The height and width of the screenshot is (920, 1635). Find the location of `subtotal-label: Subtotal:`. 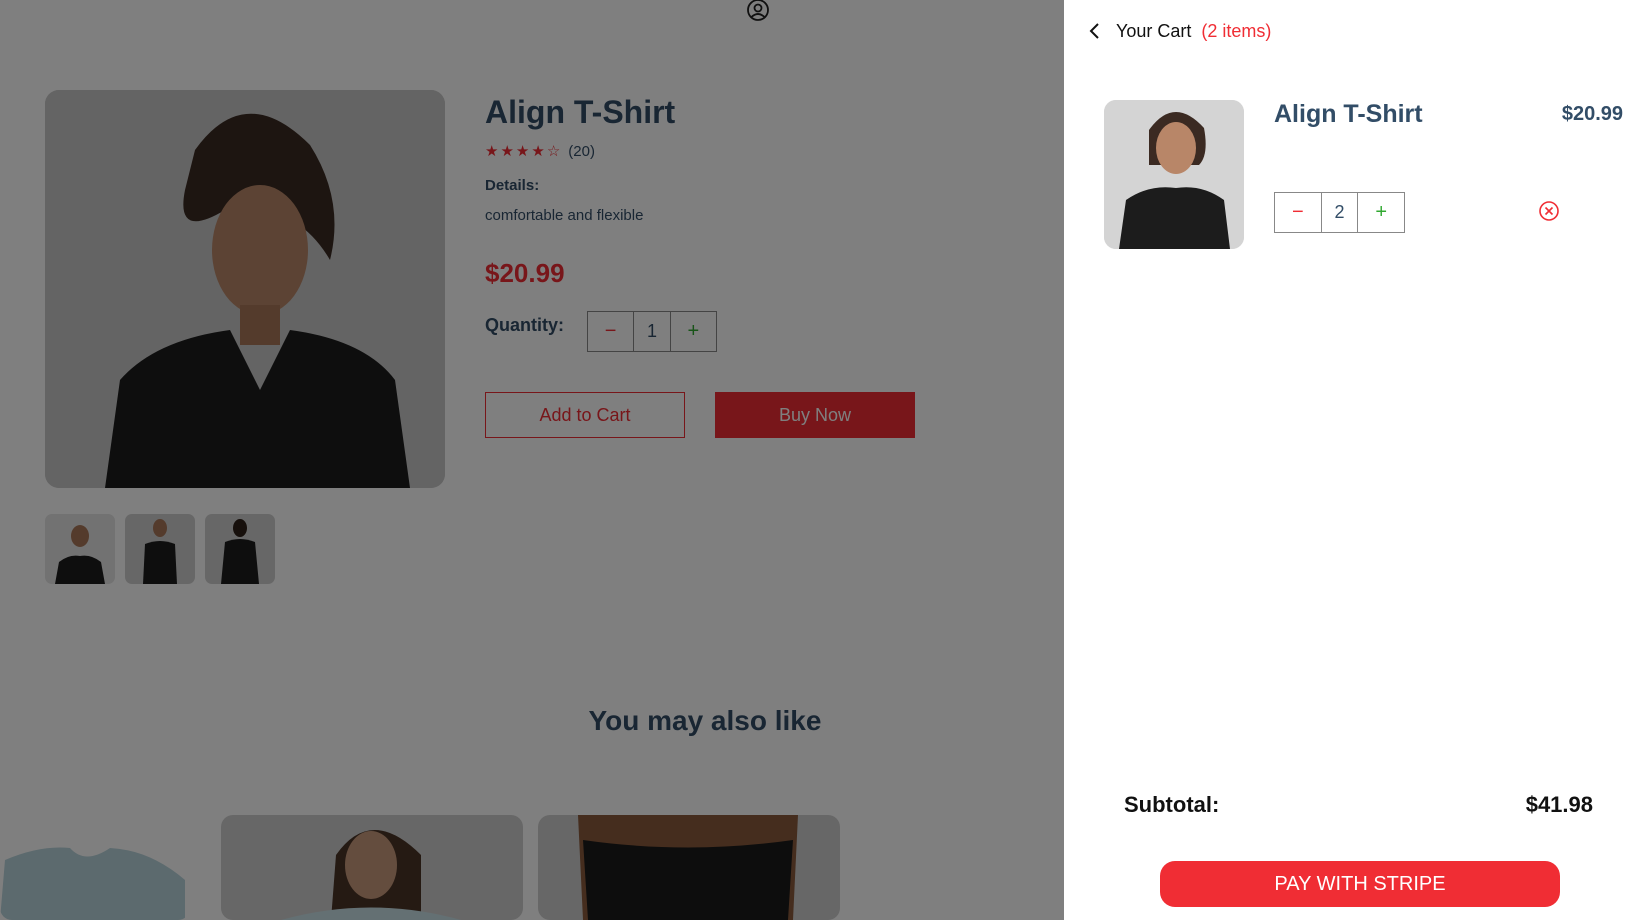

subtotal-label: Subtotal: is located at coordinates (1172, 804).